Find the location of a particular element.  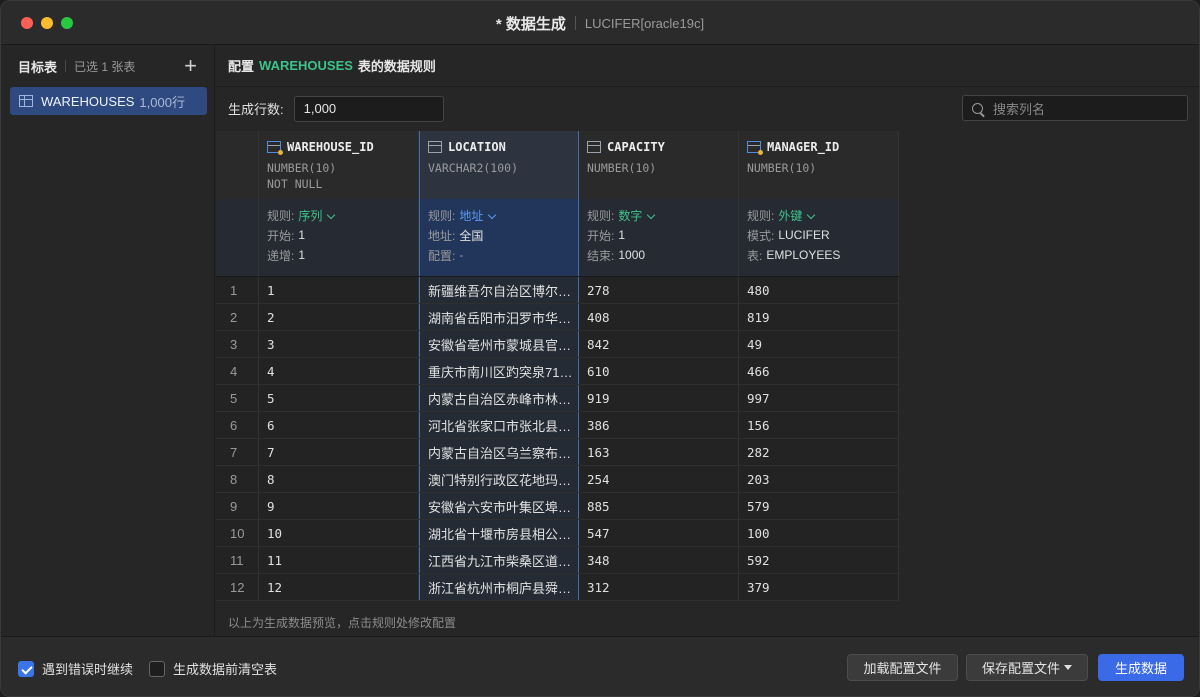

rule-value: 1000 is located at coordinates (632, 255).